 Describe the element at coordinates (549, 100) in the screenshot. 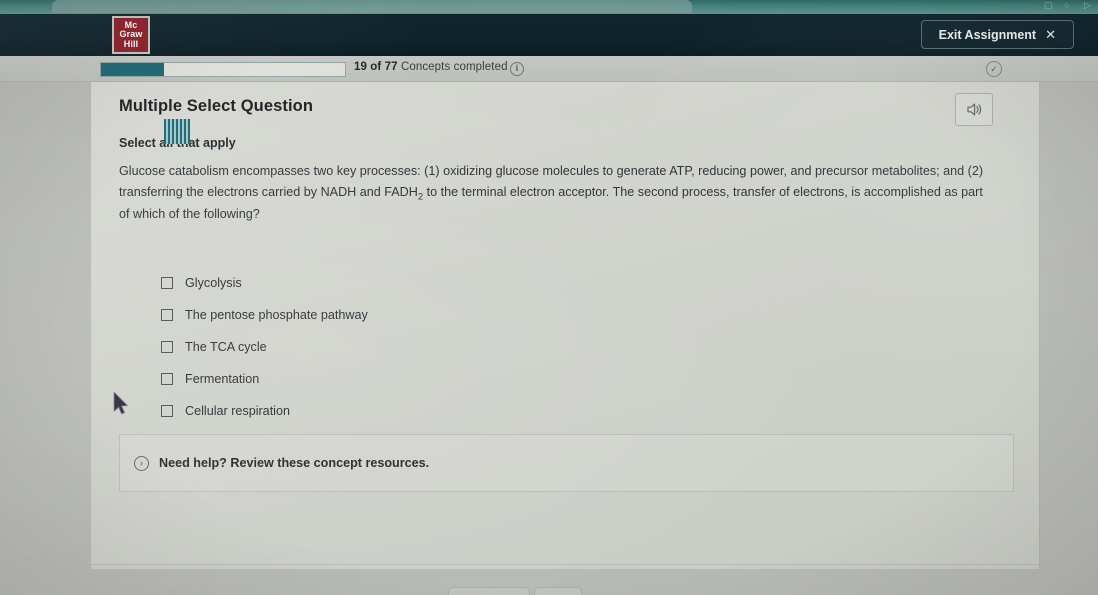

I see `progress-strip: 19 of 77 Concepts completed i ✓` at that location.